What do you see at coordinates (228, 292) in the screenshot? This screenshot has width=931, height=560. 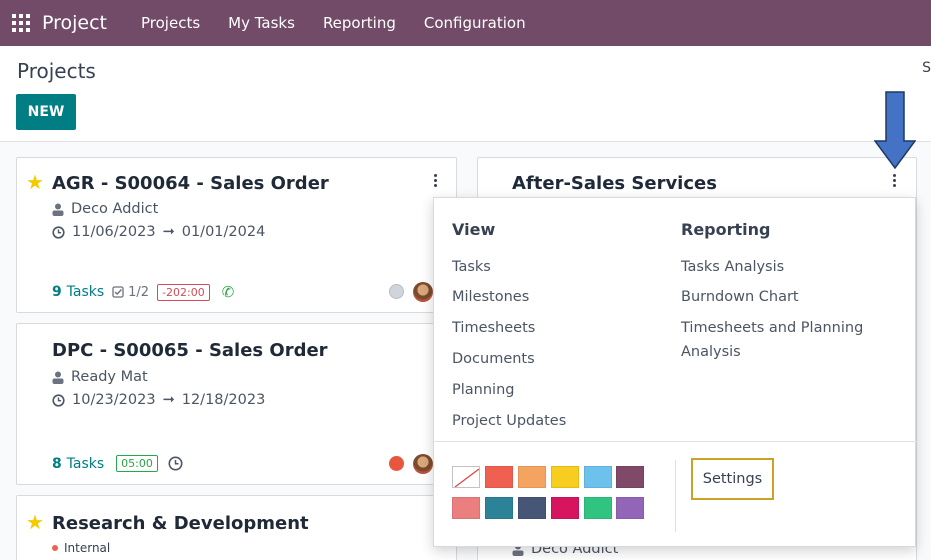 I see `phone-icon: ✆` at bounding box center [228, 292].